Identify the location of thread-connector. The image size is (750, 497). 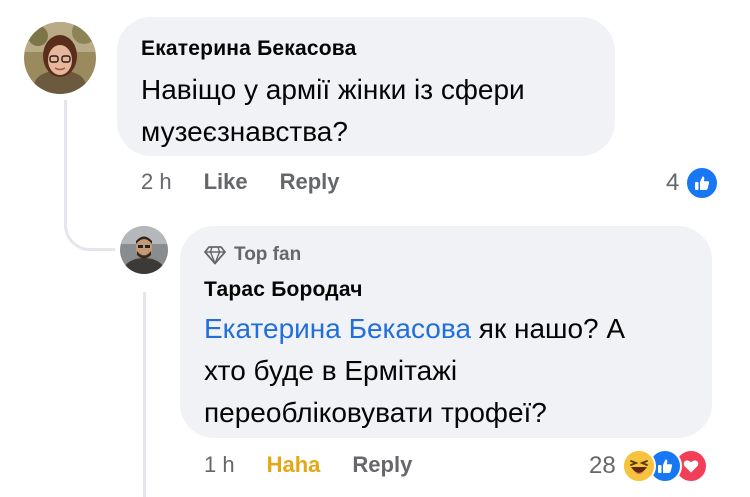
(89, 175).